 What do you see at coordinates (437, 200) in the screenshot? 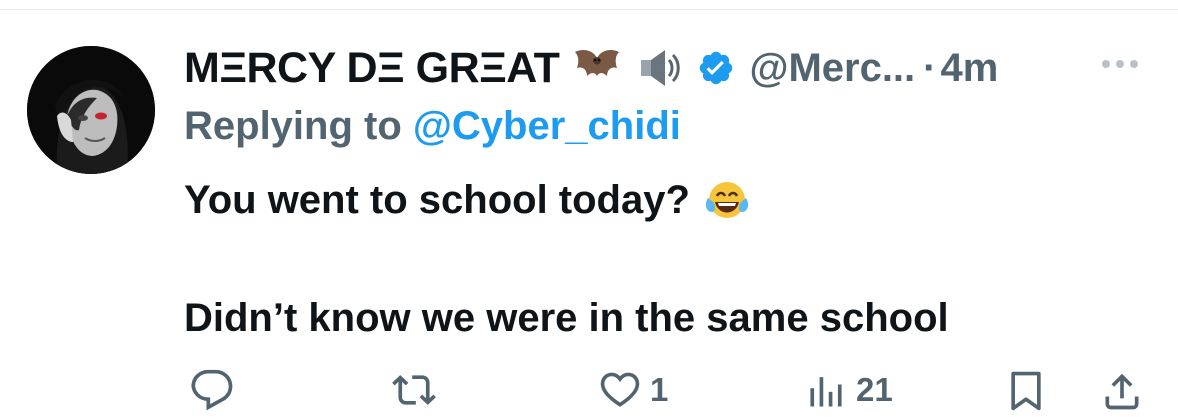
I see `tweet-text-1: You went to school today?` at bounding box center [437, 200].